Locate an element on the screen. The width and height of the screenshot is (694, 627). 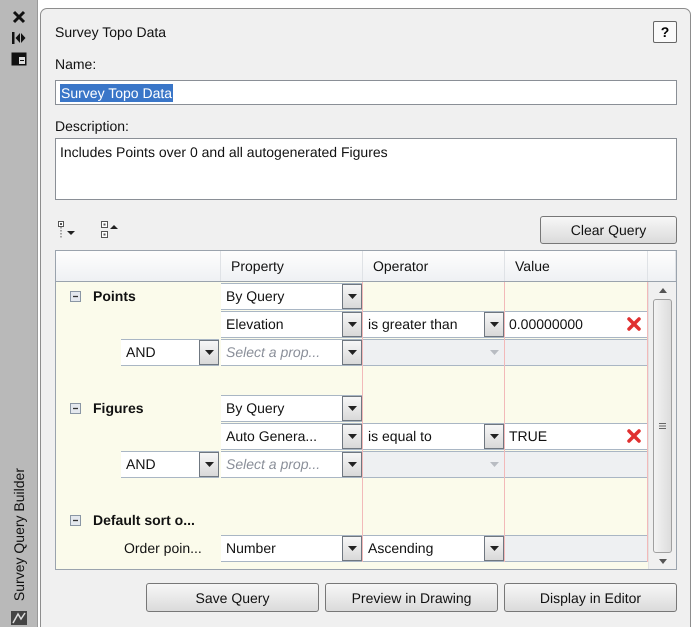
grip-icon is located at coordinates (662, 426).